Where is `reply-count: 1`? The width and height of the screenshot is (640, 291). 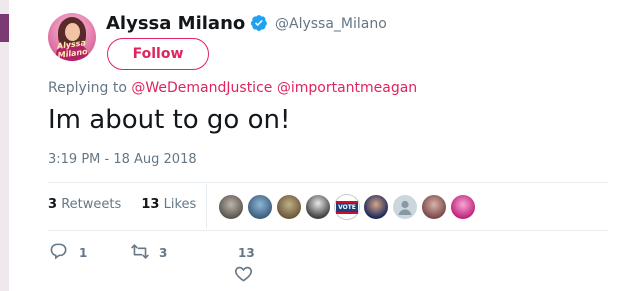
reply-count: 1 is located at coordinates (83, 253).